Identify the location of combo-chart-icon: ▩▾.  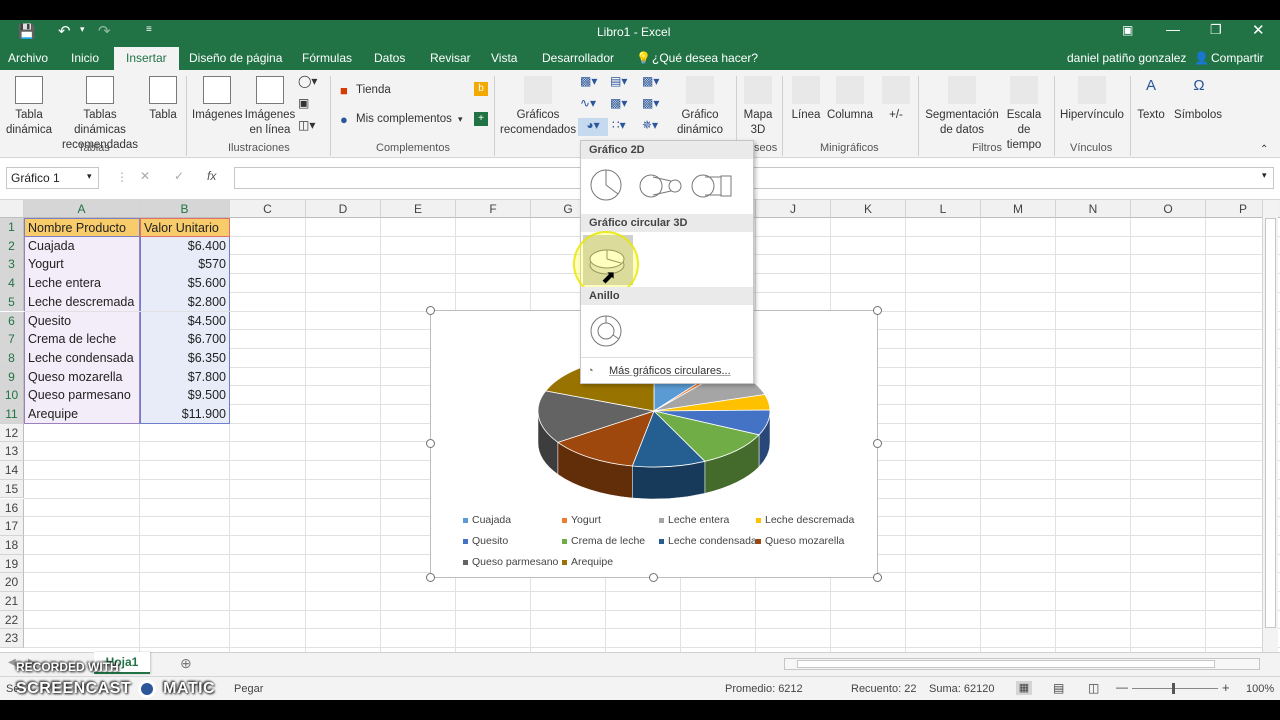
(650, 103).